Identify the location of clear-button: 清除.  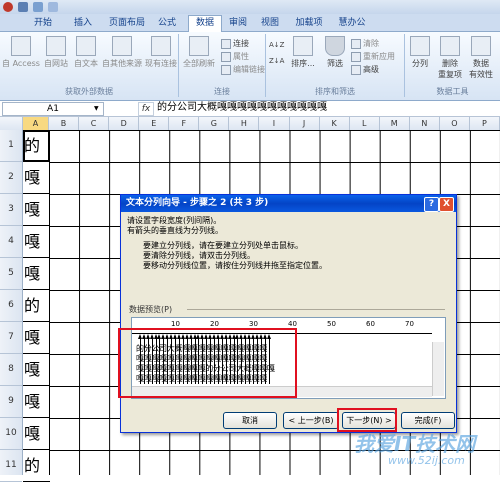
(365, 43).